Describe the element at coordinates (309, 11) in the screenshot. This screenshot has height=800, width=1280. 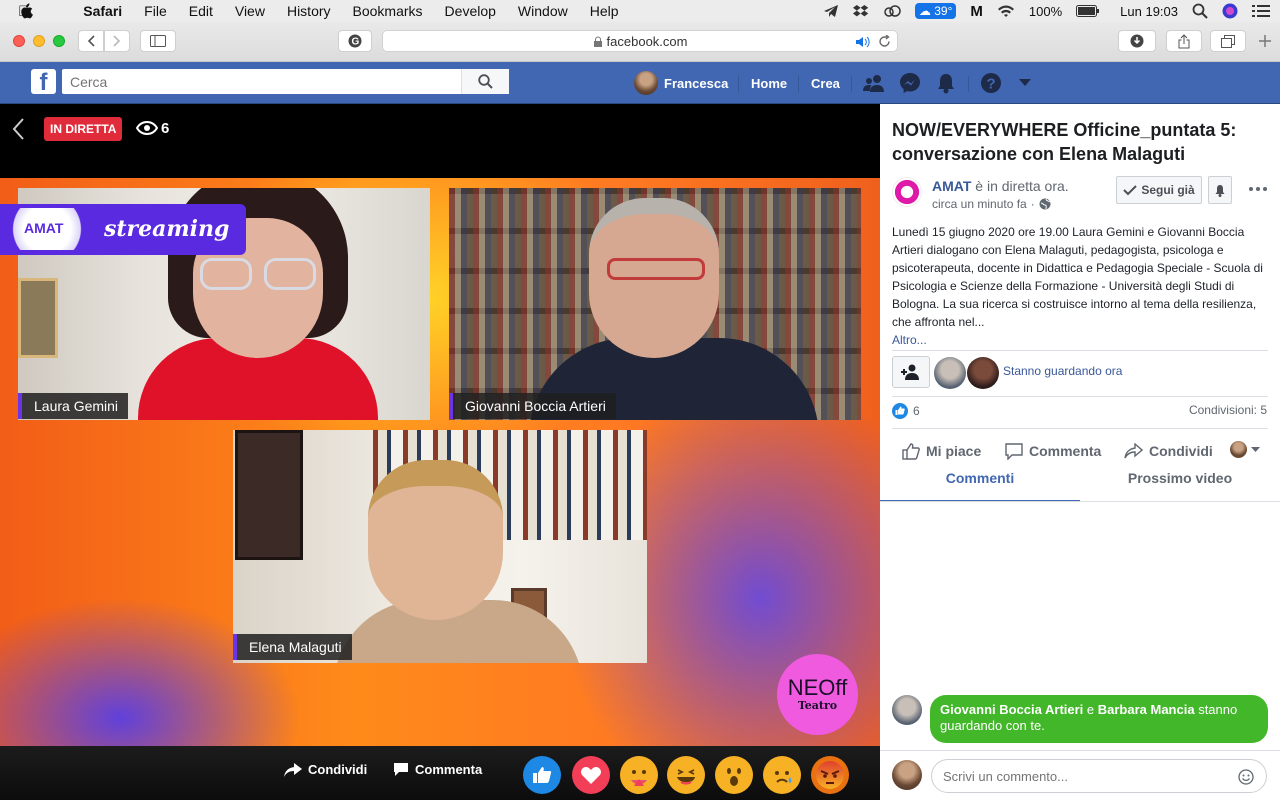
I see `menu-history: History` at that location.